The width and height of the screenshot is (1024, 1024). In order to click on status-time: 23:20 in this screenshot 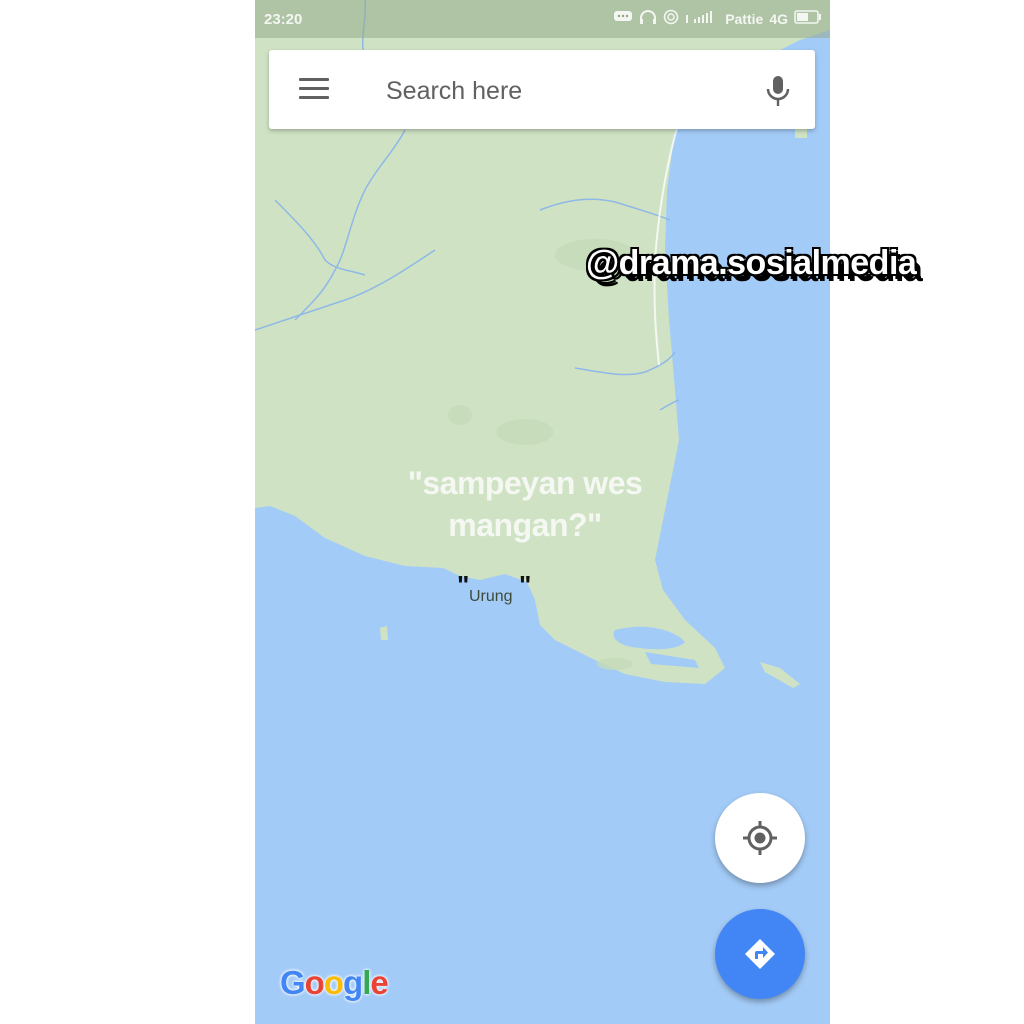, I will do `click(283, 19)`.